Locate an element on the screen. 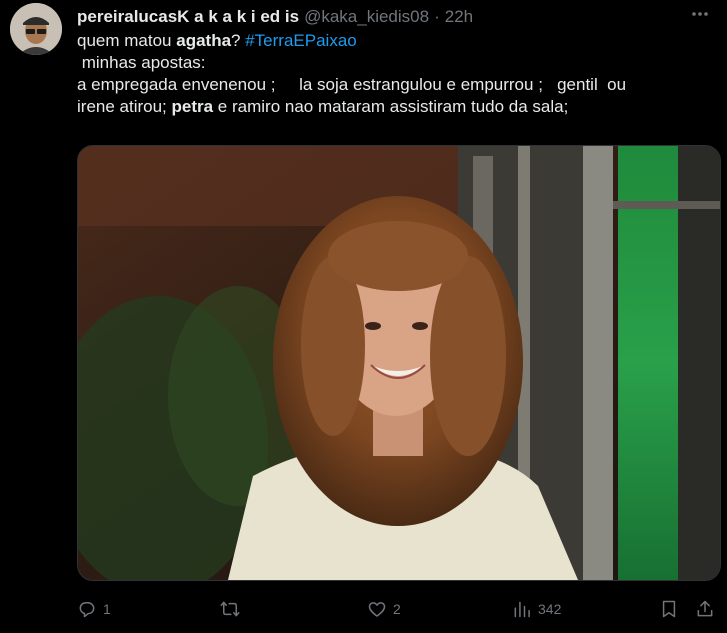 This screenshot has height=633, width=727. display-name: pereiralucasK a k a k i ed is is located at coordinates (188, 17).